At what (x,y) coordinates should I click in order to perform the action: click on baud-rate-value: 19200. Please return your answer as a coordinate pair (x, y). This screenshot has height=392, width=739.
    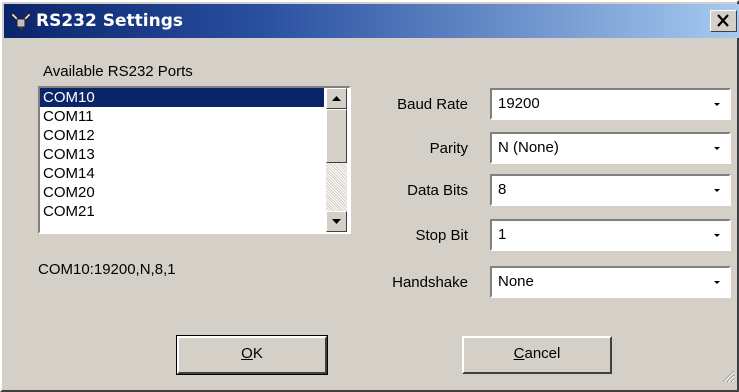
    Looking at the image, I should click on (519, 103).